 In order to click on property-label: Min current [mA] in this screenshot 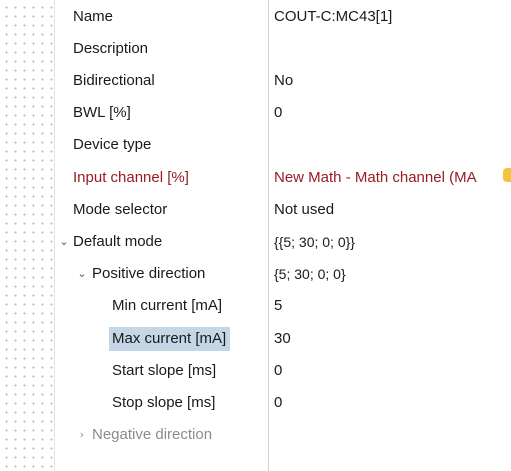, I will do `click(167, 305)`.